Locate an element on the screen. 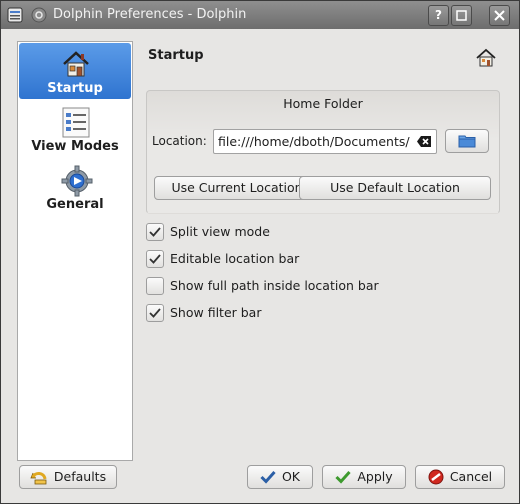 Image resolution: width=520 pixels, height=504 pixels. title-bar: Dolphin Preferences - Dolphin ? is located at coordinates (260, 15).